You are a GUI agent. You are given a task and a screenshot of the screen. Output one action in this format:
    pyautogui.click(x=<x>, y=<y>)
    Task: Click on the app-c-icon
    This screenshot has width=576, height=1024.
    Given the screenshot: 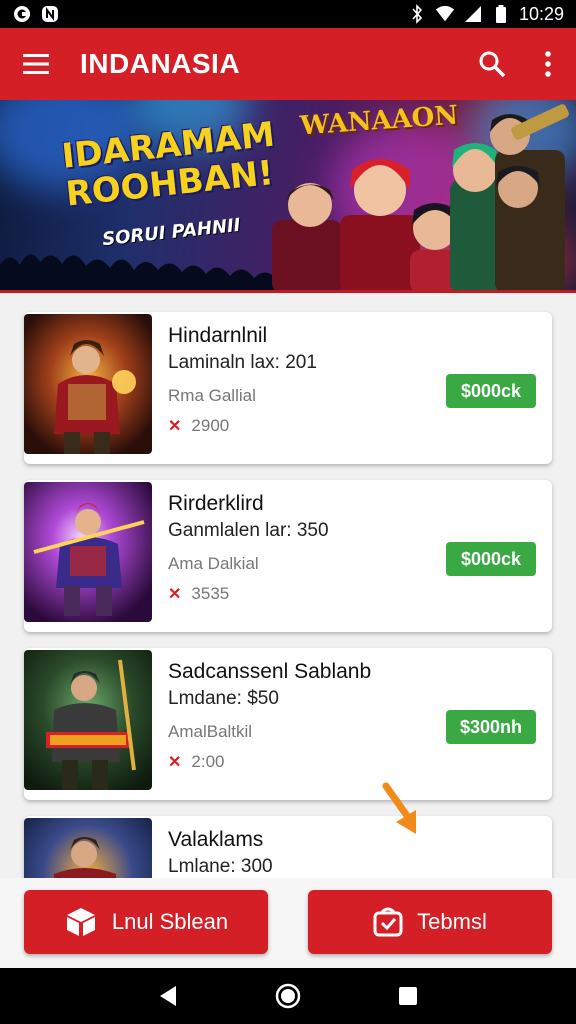 What is the action you would take?
    pyautogui.click(x=22, y=14)
    